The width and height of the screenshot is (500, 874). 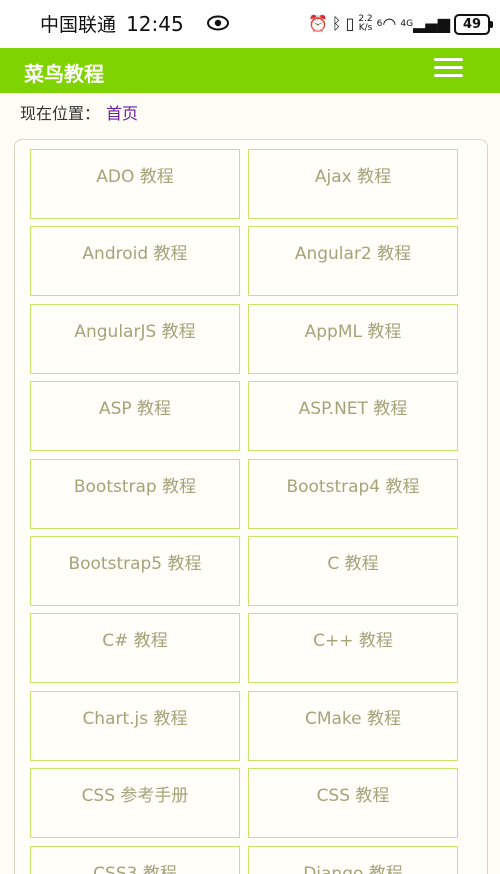 I want to click on top-header: 菜鸟教程, so click(x=250, y=70).